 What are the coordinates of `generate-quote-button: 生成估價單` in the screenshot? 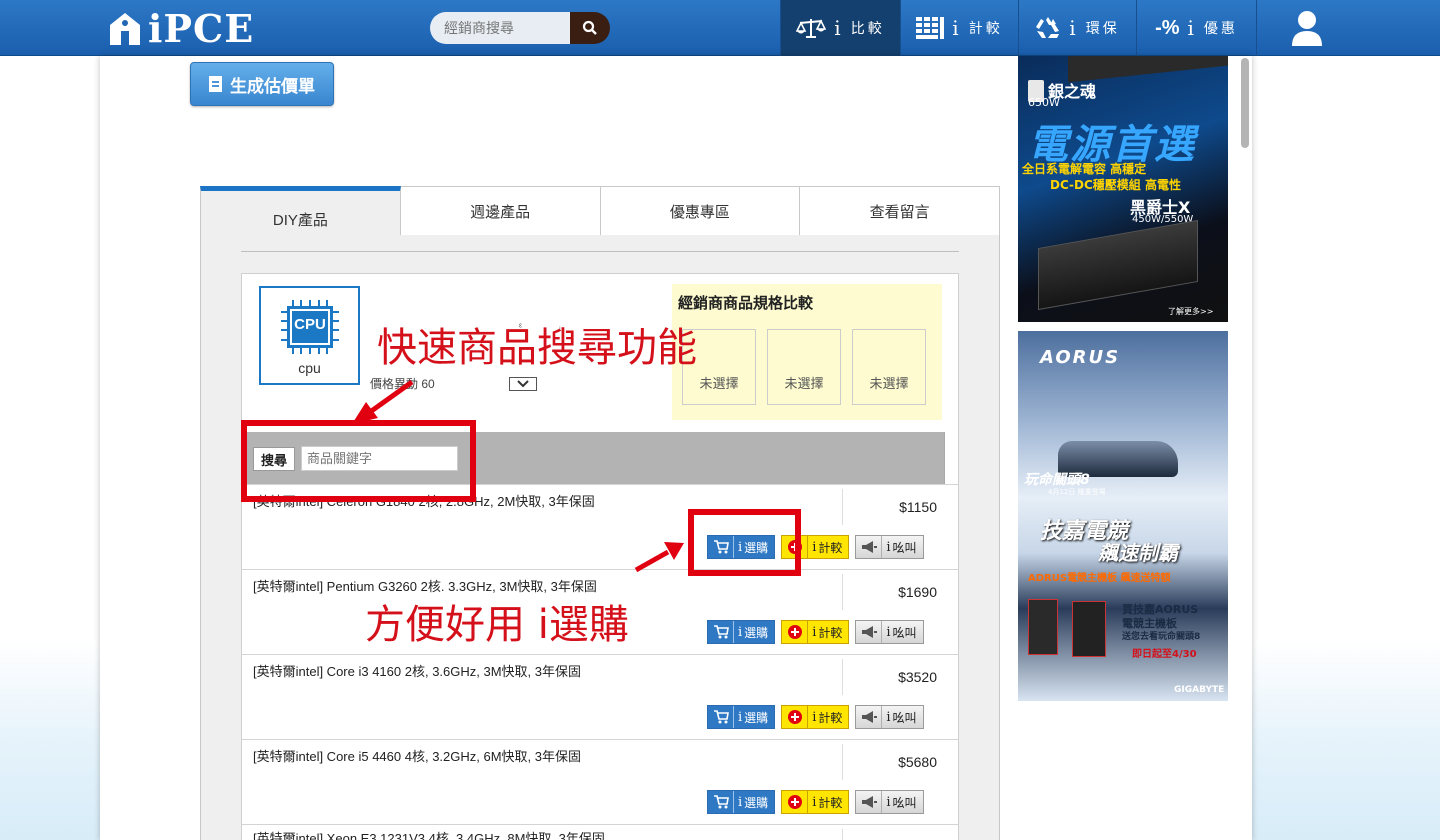 It's located at (262, 84).